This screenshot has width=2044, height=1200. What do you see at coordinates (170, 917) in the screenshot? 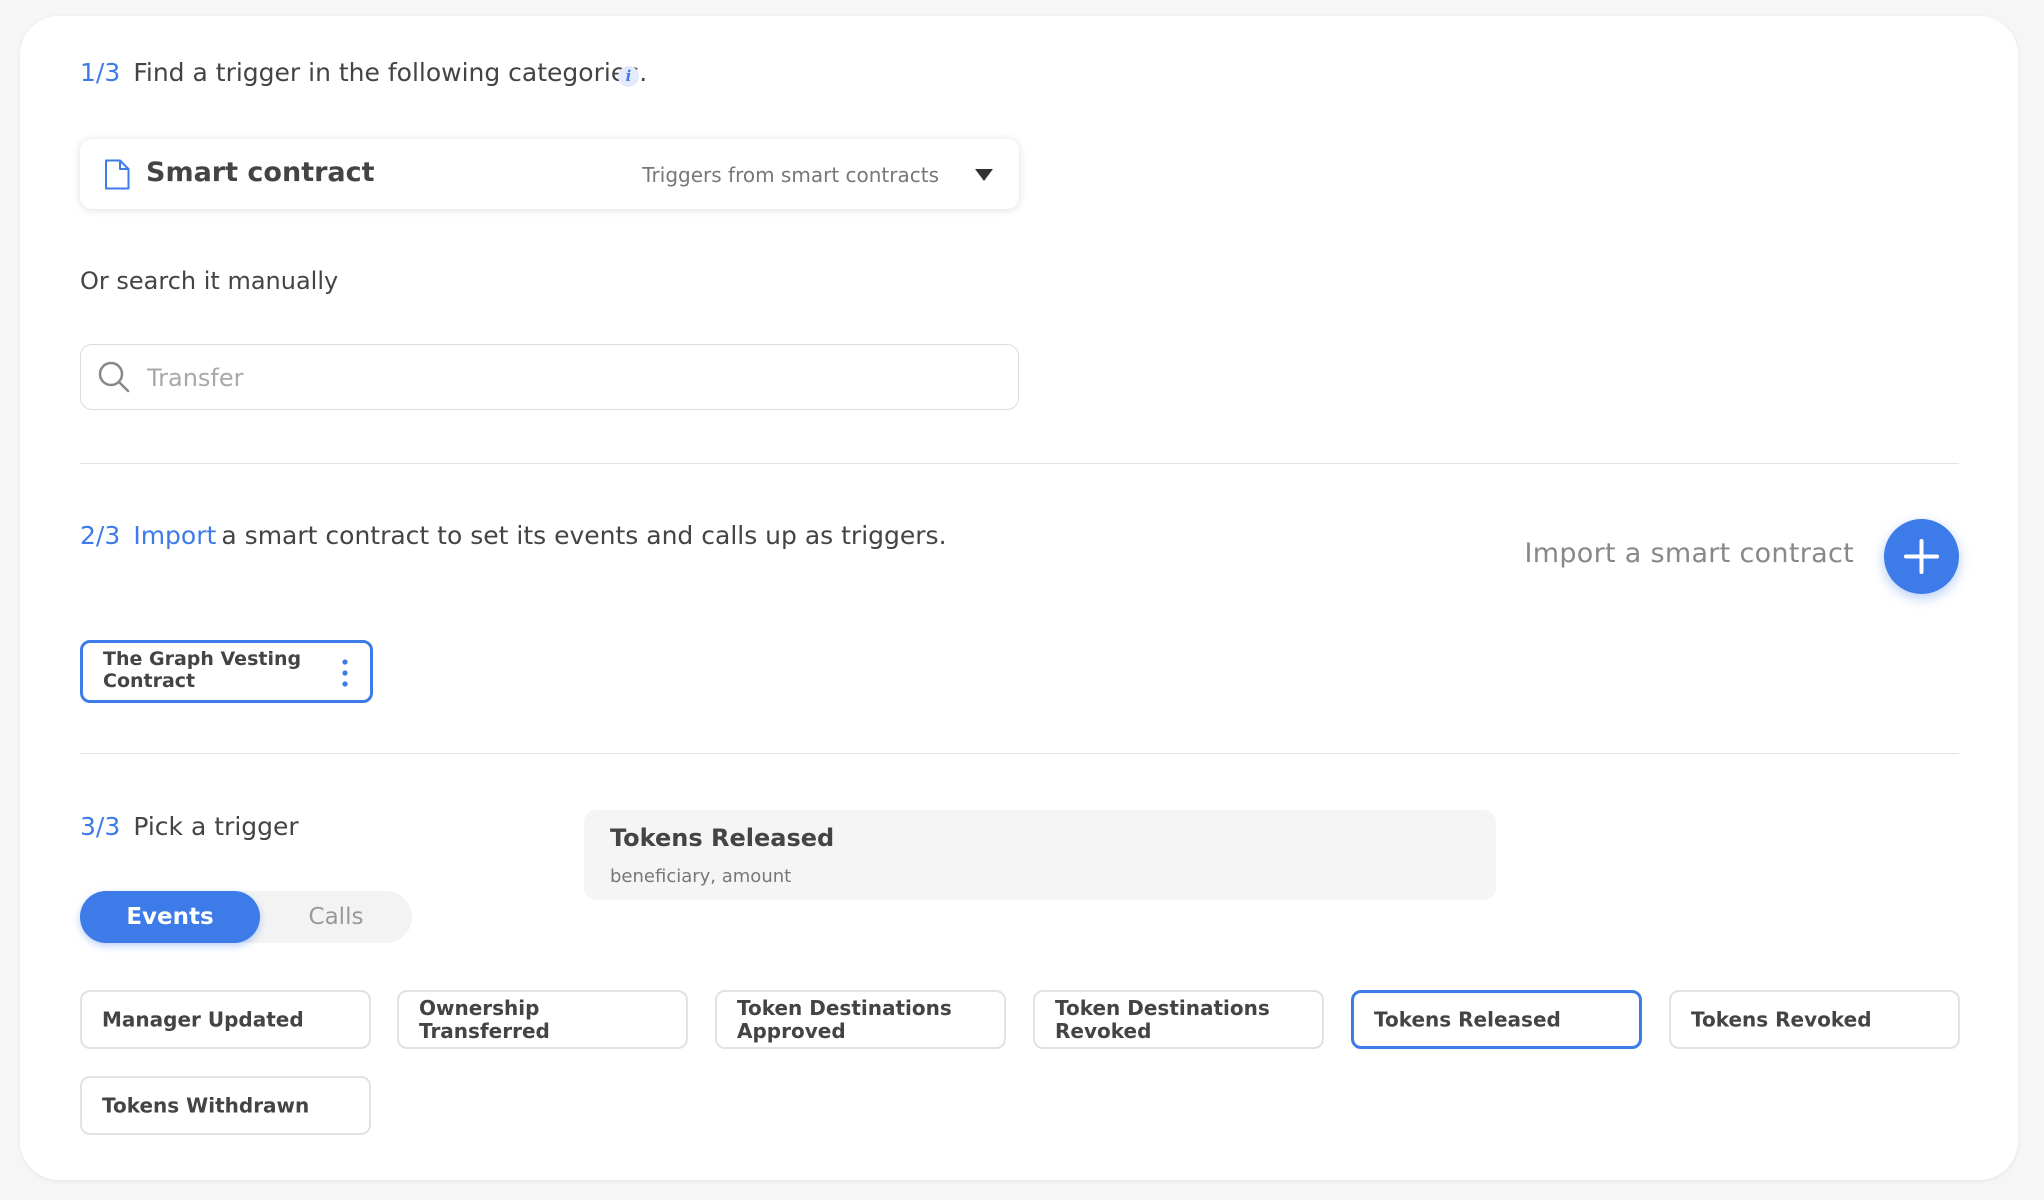
I see `tab-events: Events` at bounding box center [170, 917].